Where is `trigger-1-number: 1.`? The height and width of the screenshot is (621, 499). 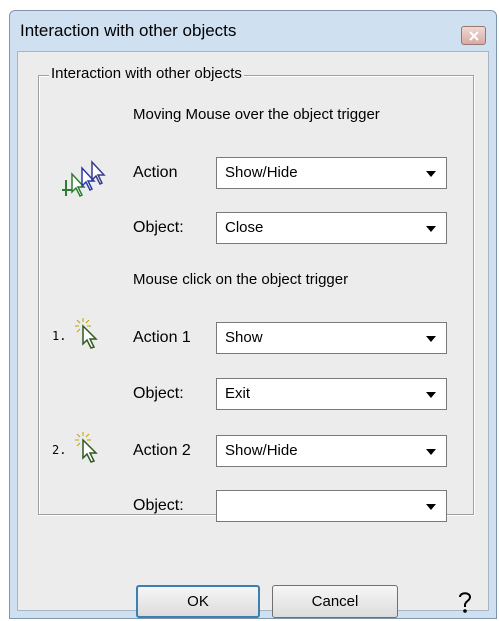
trigger-1-number: 1. is located at coordinates (59, 336).